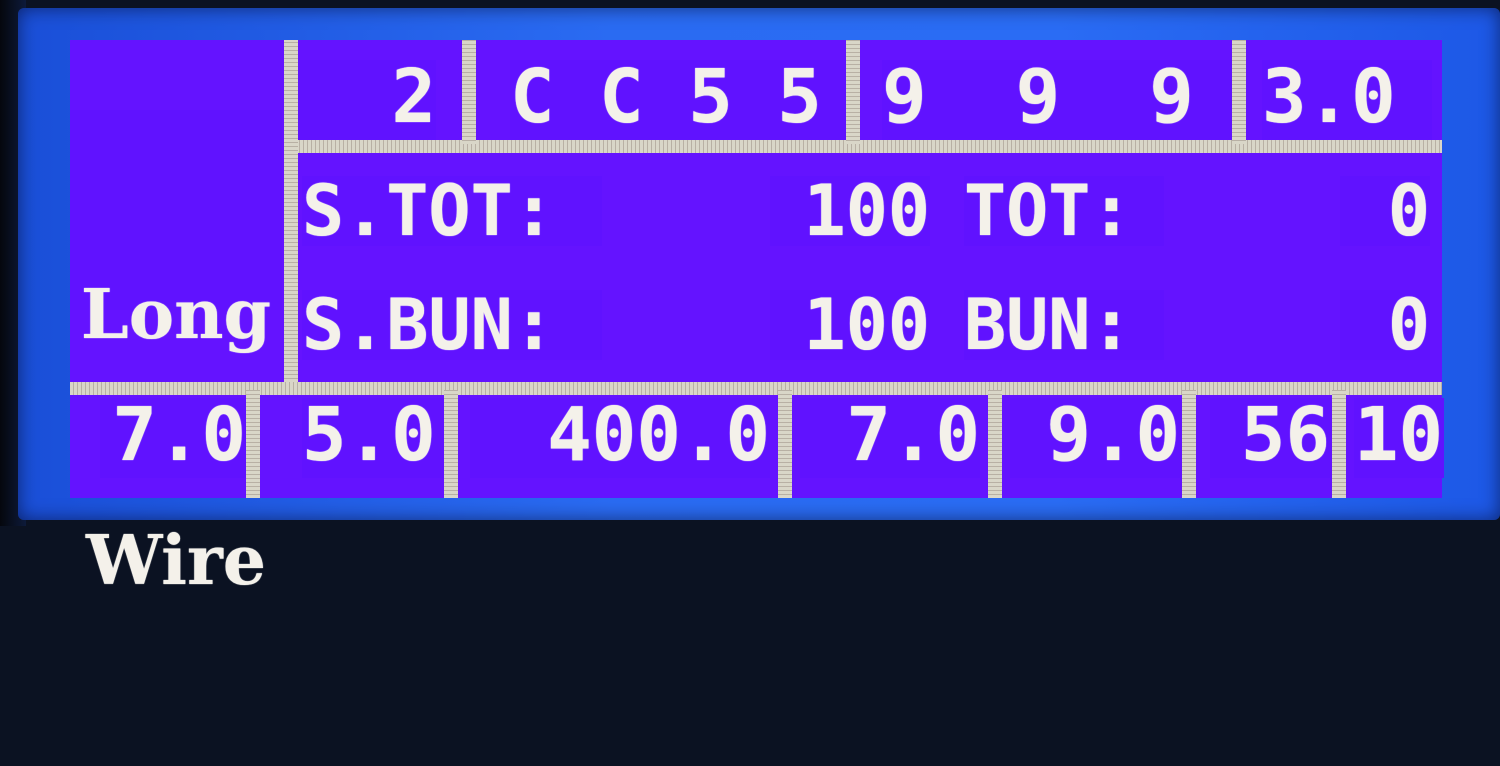 This screenshot has width=1500, height=766. I want to click on top-cell-1: 2, so click(366, 100).